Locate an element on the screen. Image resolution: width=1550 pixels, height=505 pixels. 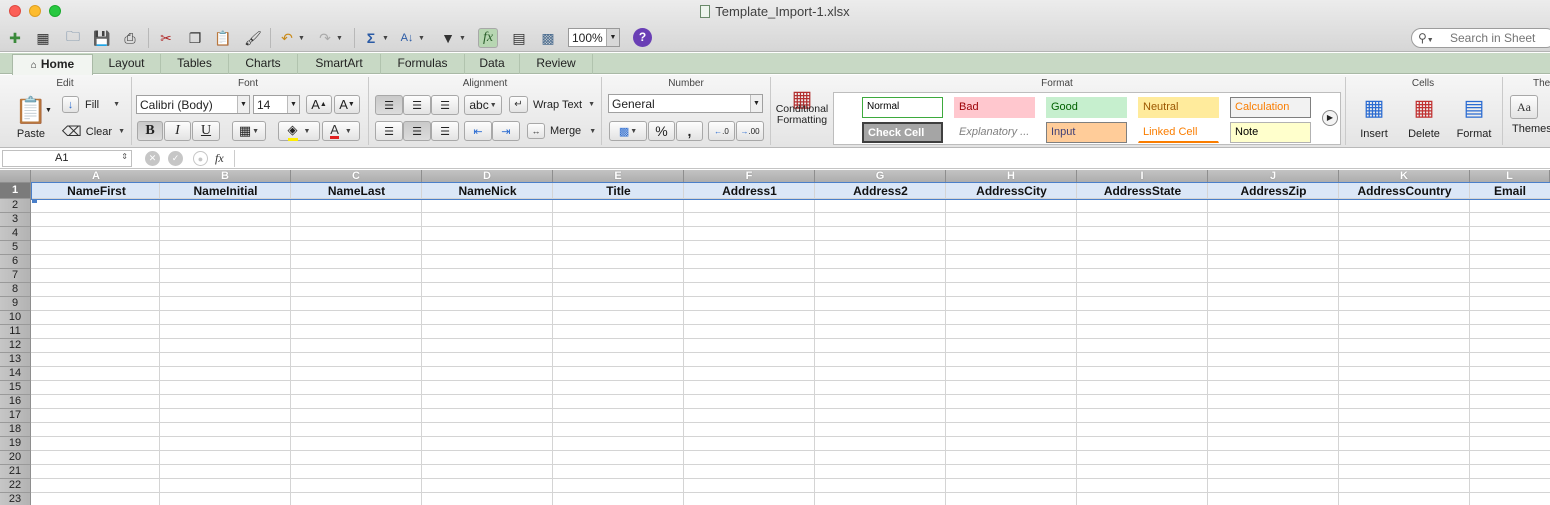
row-header-11: 11 is located at coordinates (15, 332).